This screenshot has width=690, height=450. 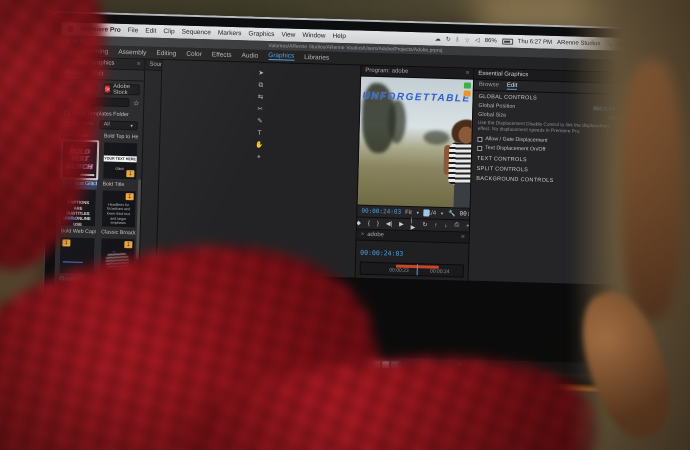 What do you see at coordinates (652, 190) in the screenshot?
I see `hand-fingers` at bounding box center [652, 190].